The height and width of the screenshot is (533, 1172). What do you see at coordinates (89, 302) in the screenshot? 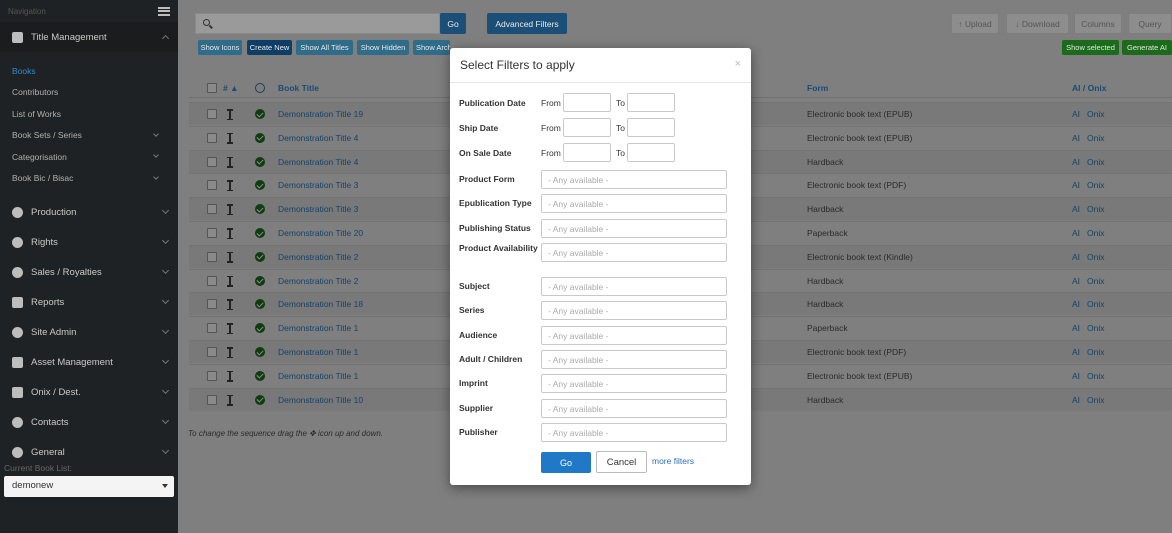
I see `sidebar-section-reports: Reports` at bounding box center [89, 302].